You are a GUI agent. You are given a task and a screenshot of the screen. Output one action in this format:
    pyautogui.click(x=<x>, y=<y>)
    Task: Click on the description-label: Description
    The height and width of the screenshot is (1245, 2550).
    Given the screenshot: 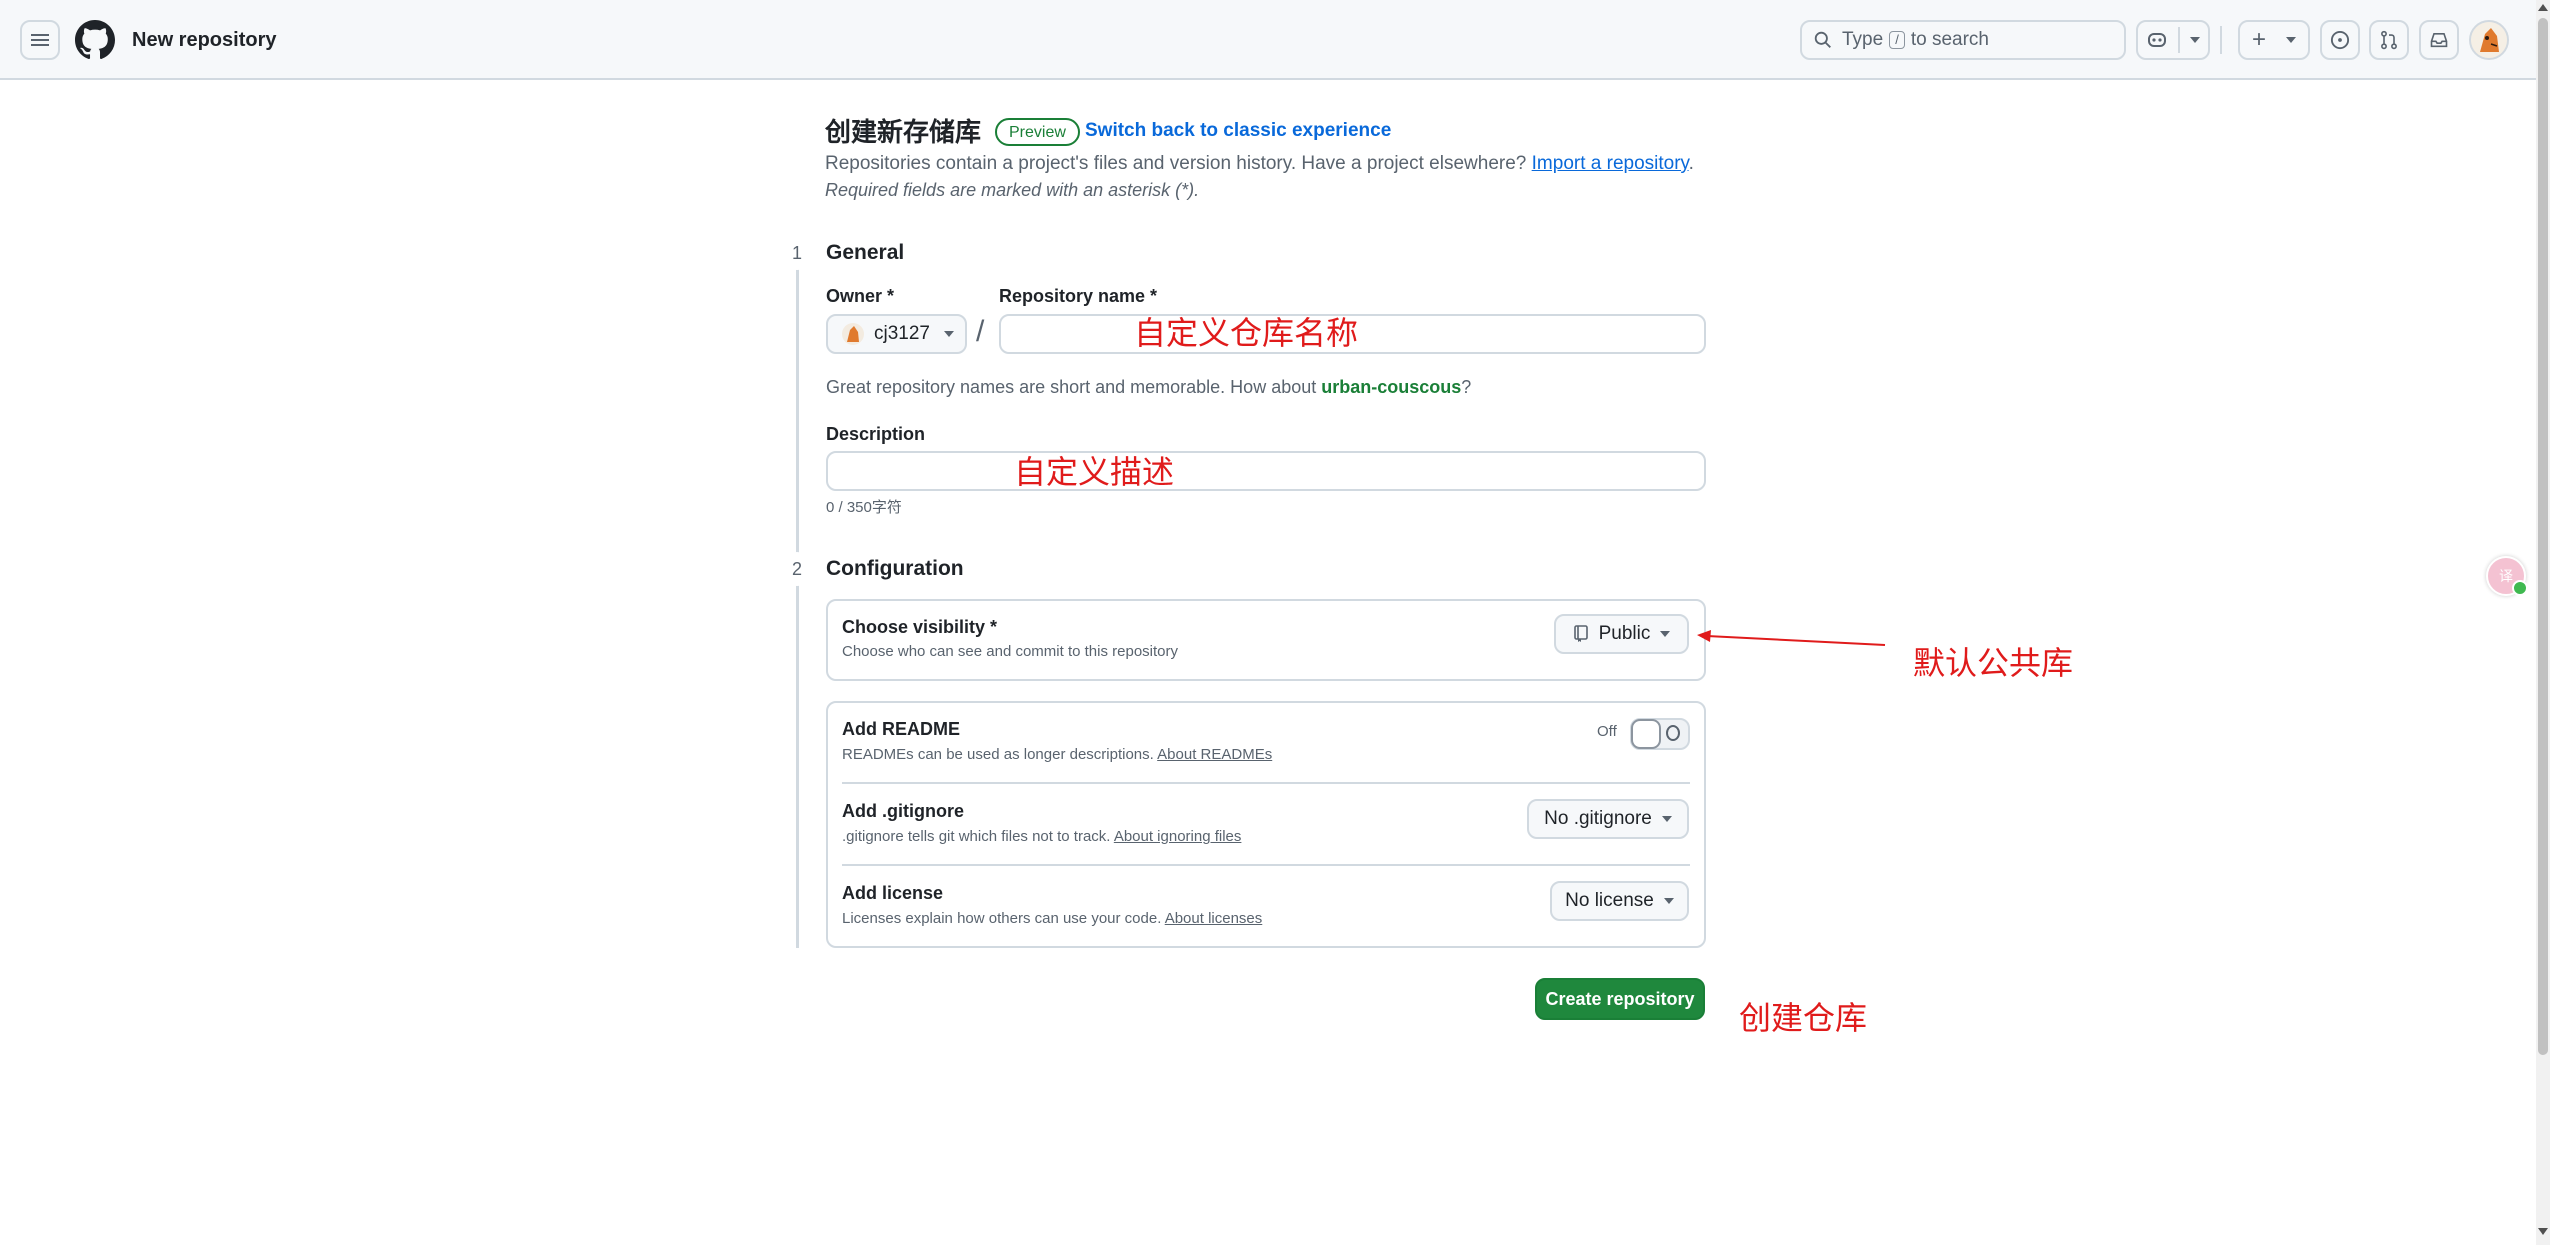 What is the action you would take?
    pyautogui.click(x=876, y=434)
    